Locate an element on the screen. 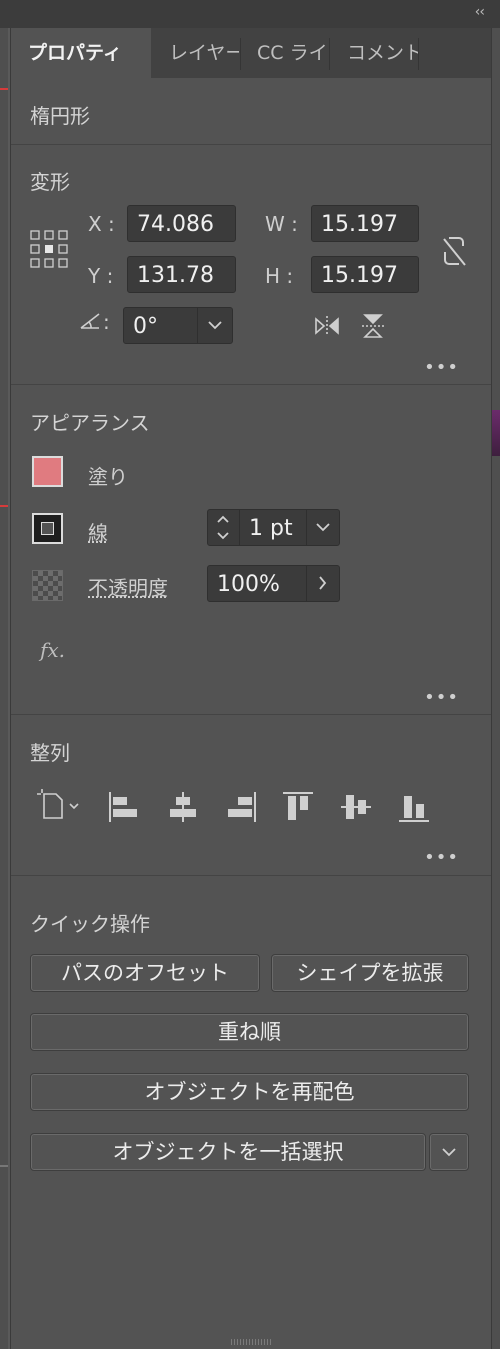 This screenshot has width=500, height=1349. w-label: W : is located at coordinates (281, 224).